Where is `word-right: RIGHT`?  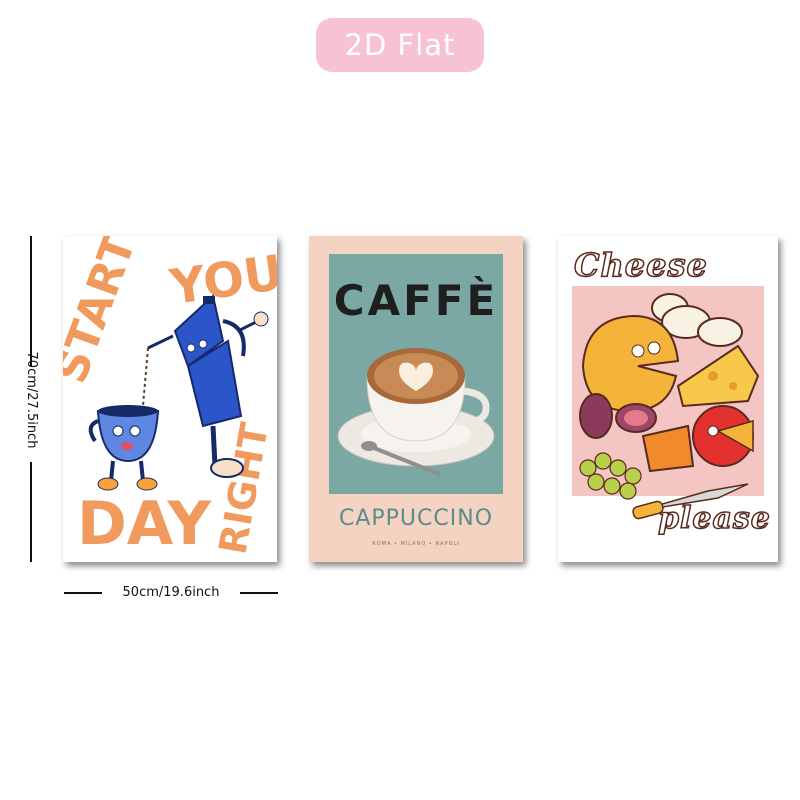 word-right: RIGHT is located at coordinates (244, 489).